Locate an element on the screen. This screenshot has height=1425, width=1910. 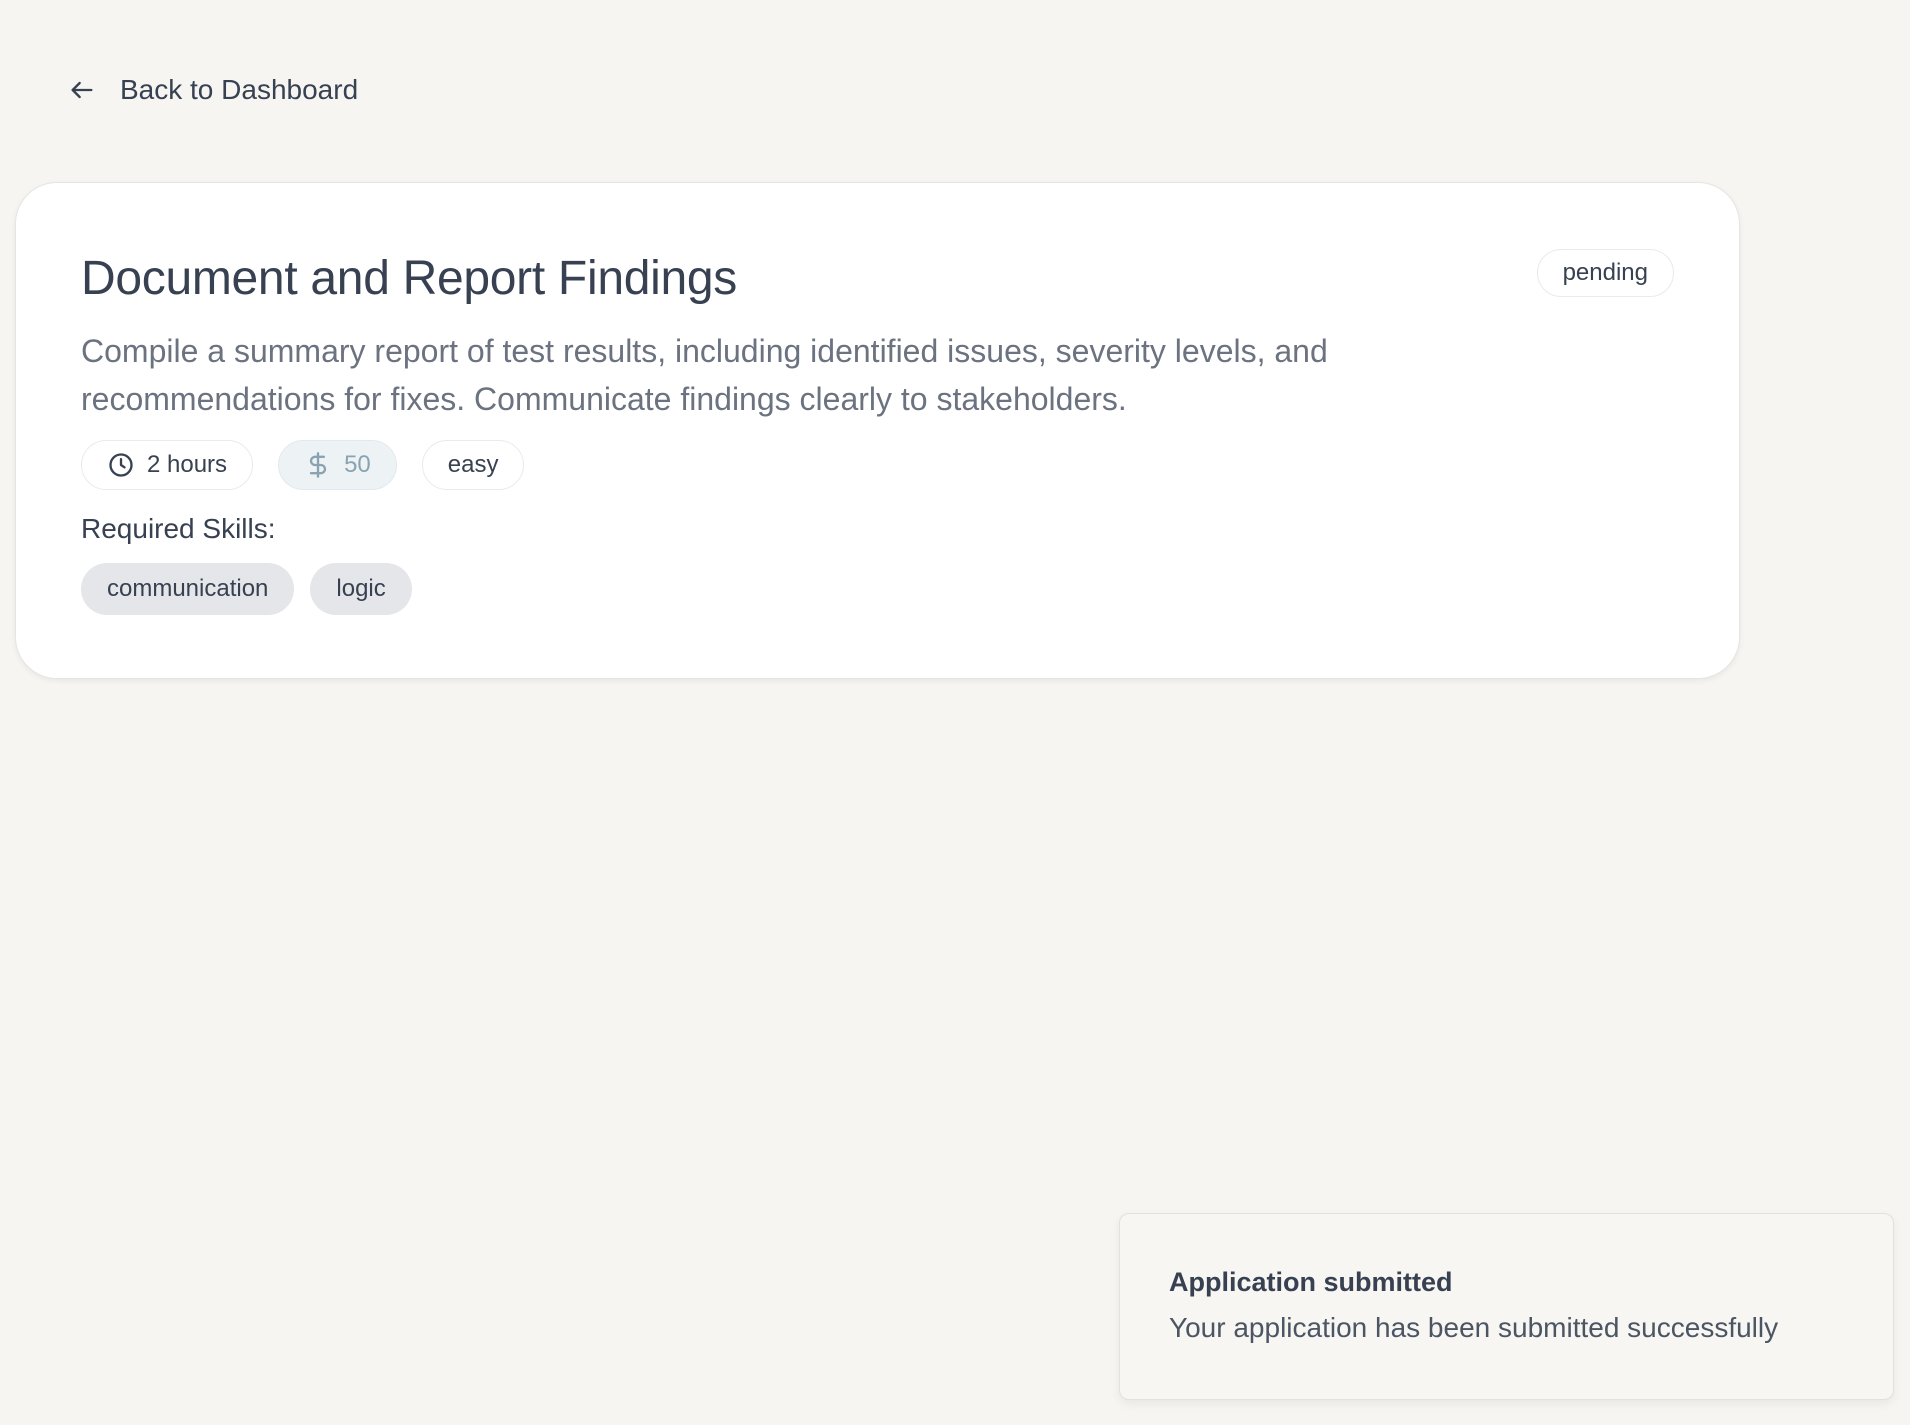
task-title: Document and Report Findings is located at coordinates (409, 278).